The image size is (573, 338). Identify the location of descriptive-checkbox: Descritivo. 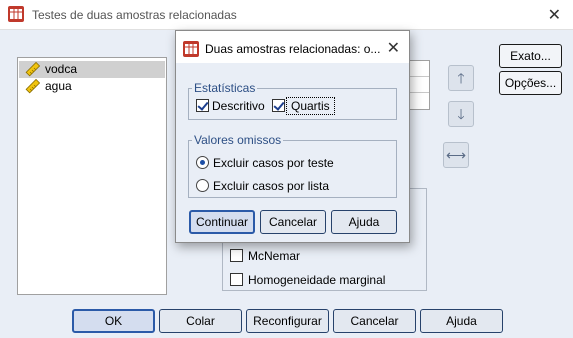
(230, 106).